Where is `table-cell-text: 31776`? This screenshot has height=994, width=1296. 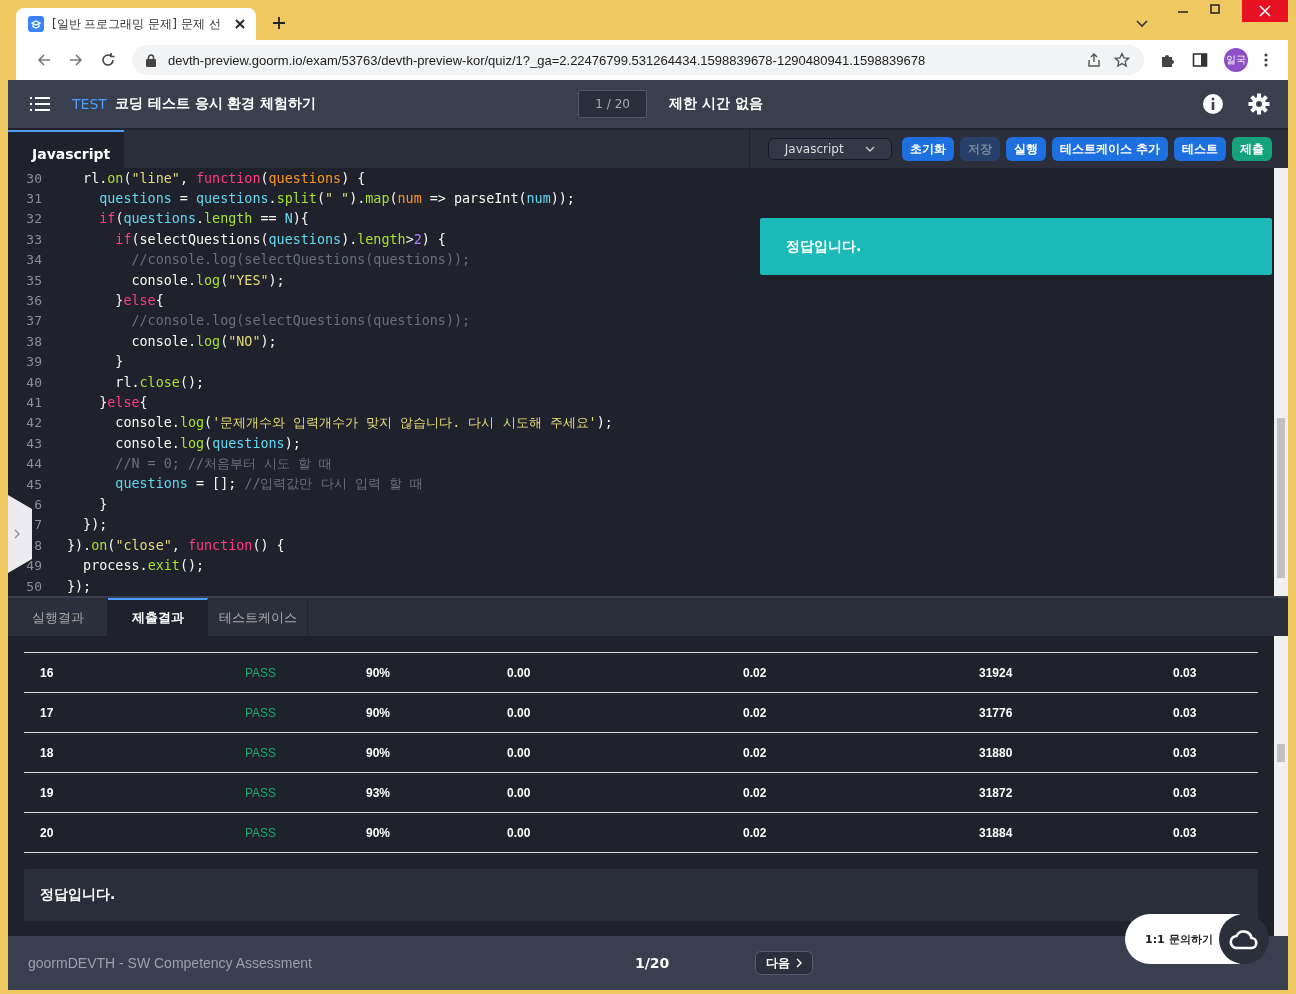 table-cell-text: 31776 is located at coordinates (996, 712).